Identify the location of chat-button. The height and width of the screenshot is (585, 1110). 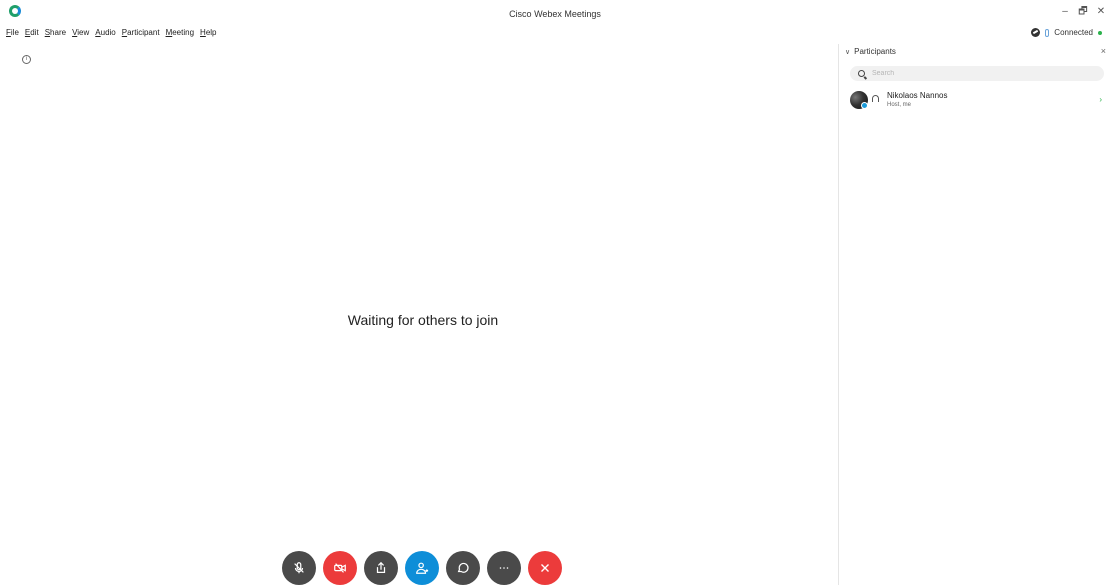
(463, 568).